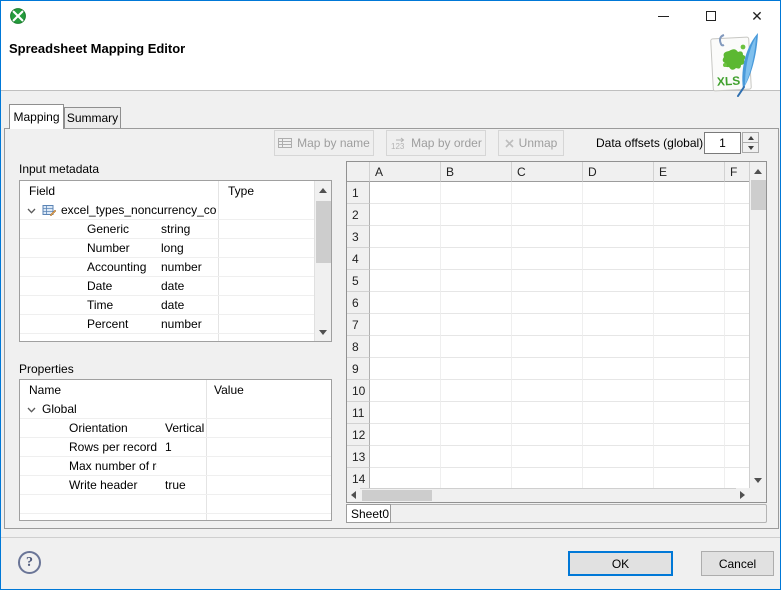 The image size is (781, 590). I want to click on grid-row-header: 8, so click(358, 347).